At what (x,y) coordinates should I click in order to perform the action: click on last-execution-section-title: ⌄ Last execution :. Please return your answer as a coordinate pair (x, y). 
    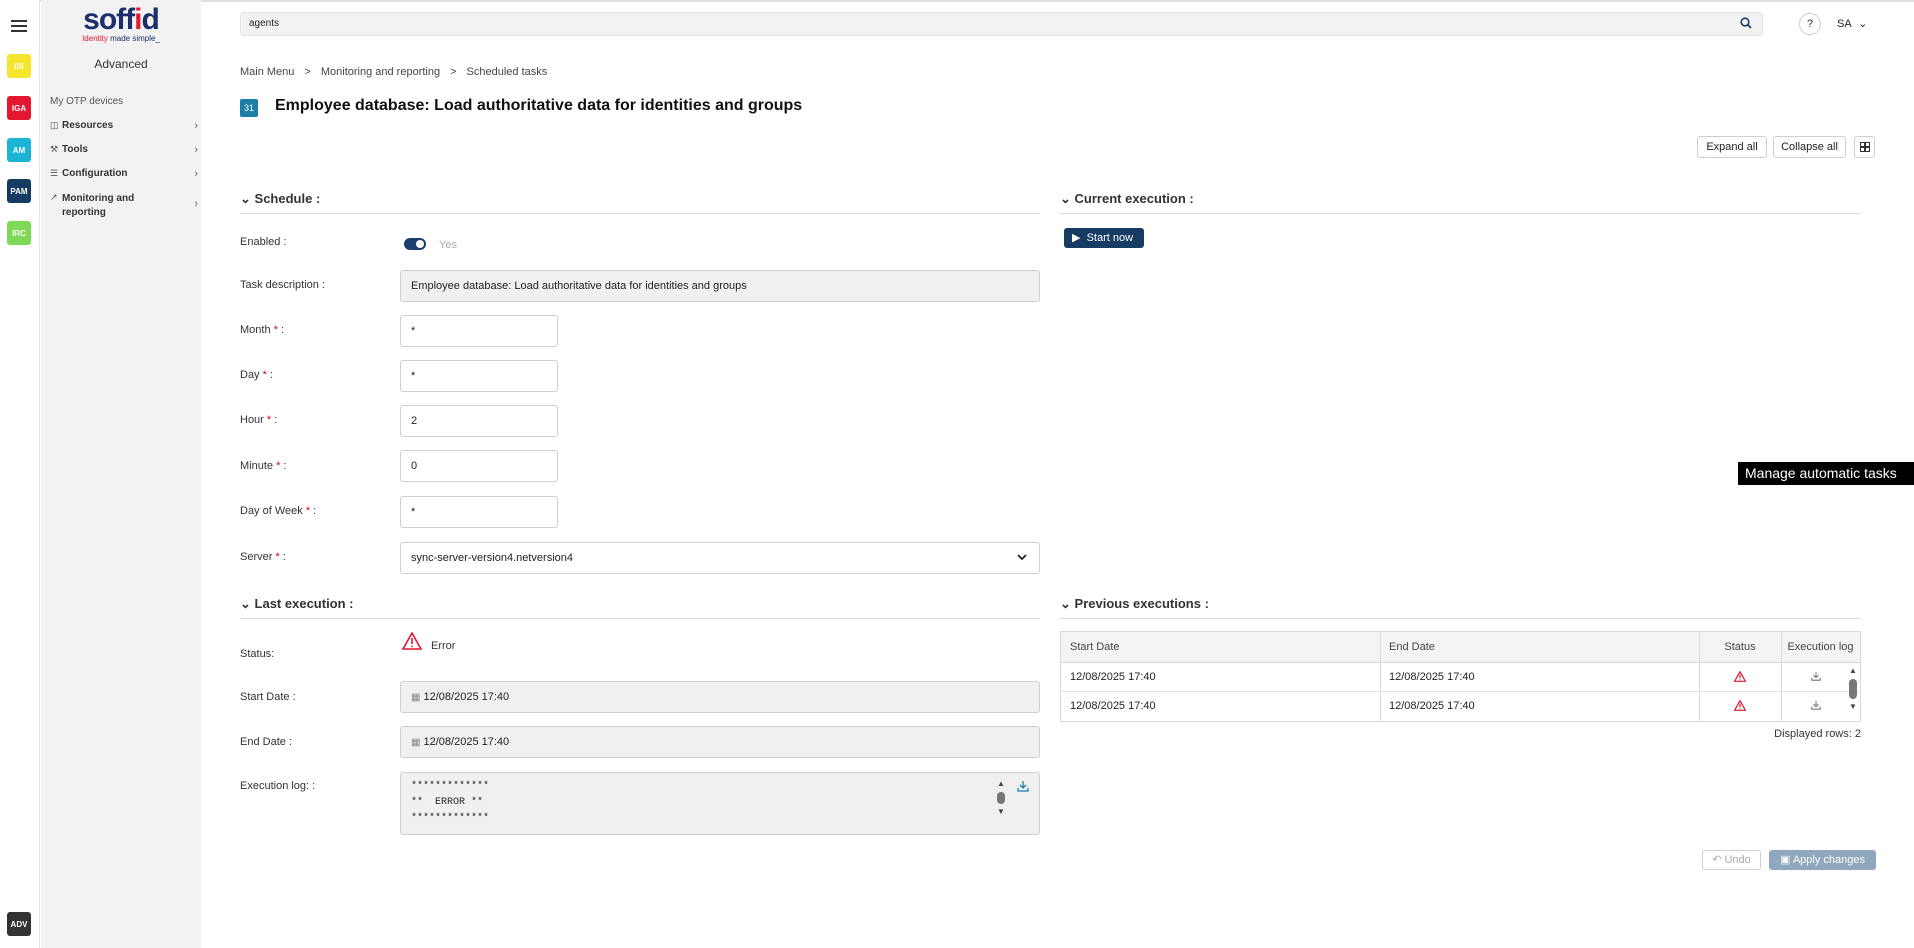
    Looking at the image, I should click on (297, 604).